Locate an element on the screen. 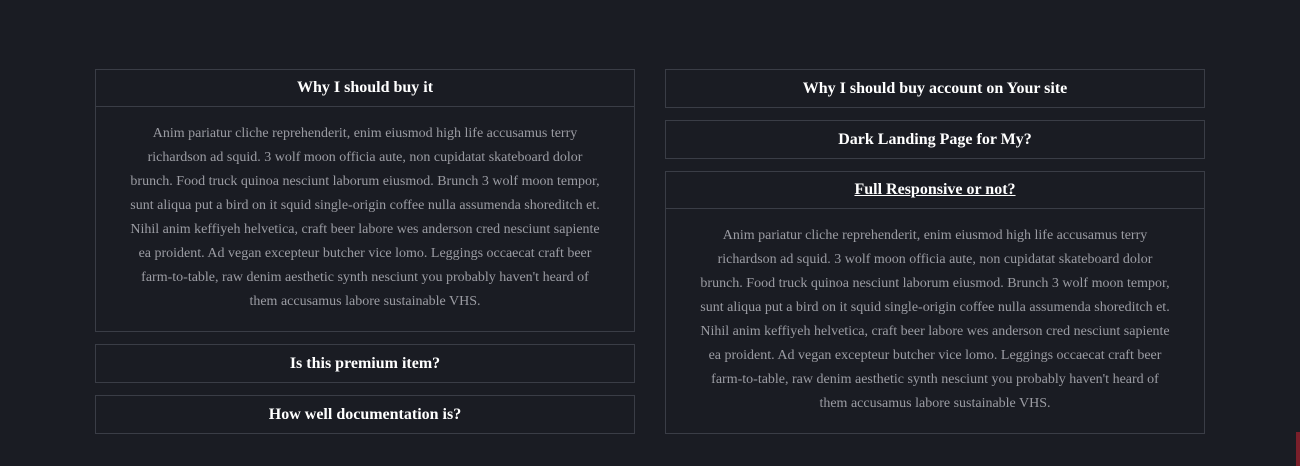 The height and width of the screenshot is (466, 1300). accordion-item-premium: Is this premium item? is located at coordinates (365, 363).